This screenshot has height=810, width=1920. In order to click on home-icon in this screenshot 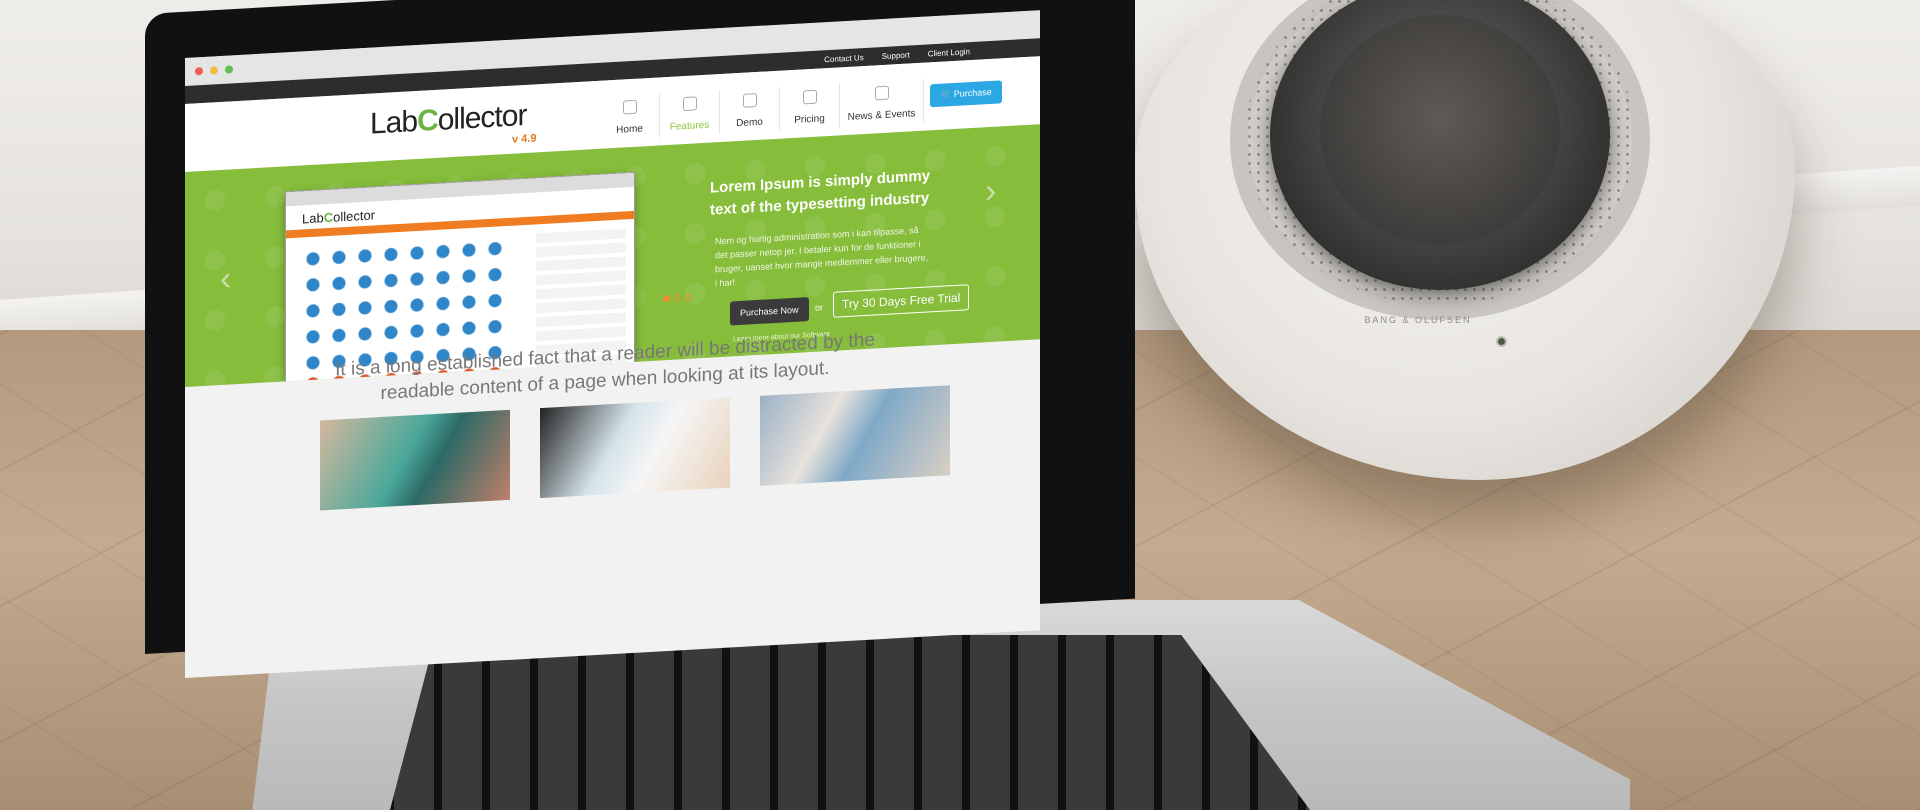, I will do `click(629, 107)`.